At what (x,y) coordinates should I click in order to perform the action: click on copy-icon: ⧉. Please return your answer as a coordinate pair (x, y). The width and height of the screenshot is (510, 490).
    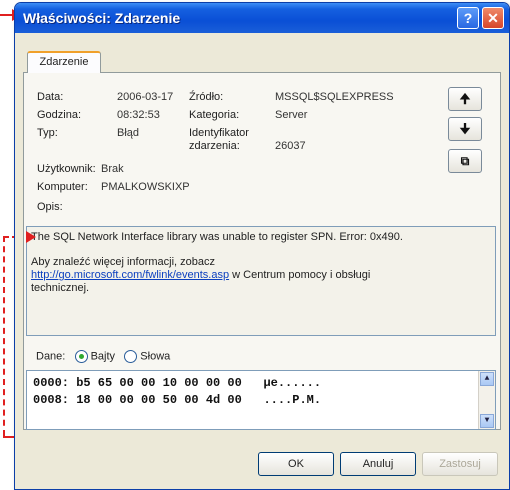
    Looking at the image, I should click on (465, 161).